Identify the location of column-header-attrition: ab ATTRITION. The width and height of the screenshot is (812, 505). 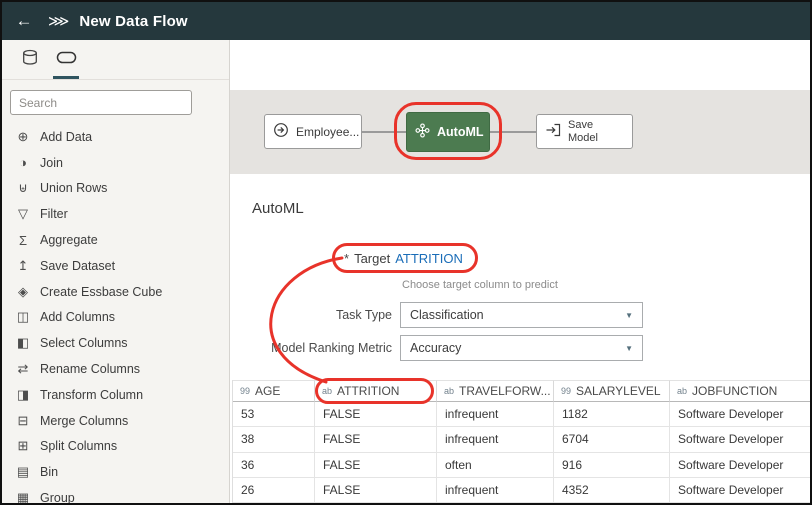
(376, 391).